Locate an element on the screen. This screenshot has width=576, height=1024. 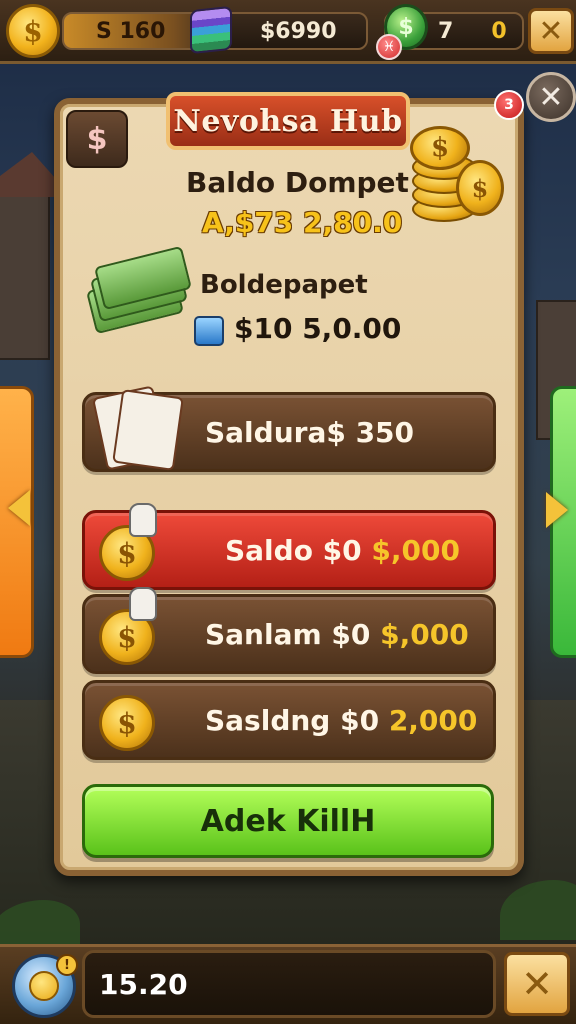
balance-row: $ Sasldng $0 2,000 is located at coordinates (289, 720).